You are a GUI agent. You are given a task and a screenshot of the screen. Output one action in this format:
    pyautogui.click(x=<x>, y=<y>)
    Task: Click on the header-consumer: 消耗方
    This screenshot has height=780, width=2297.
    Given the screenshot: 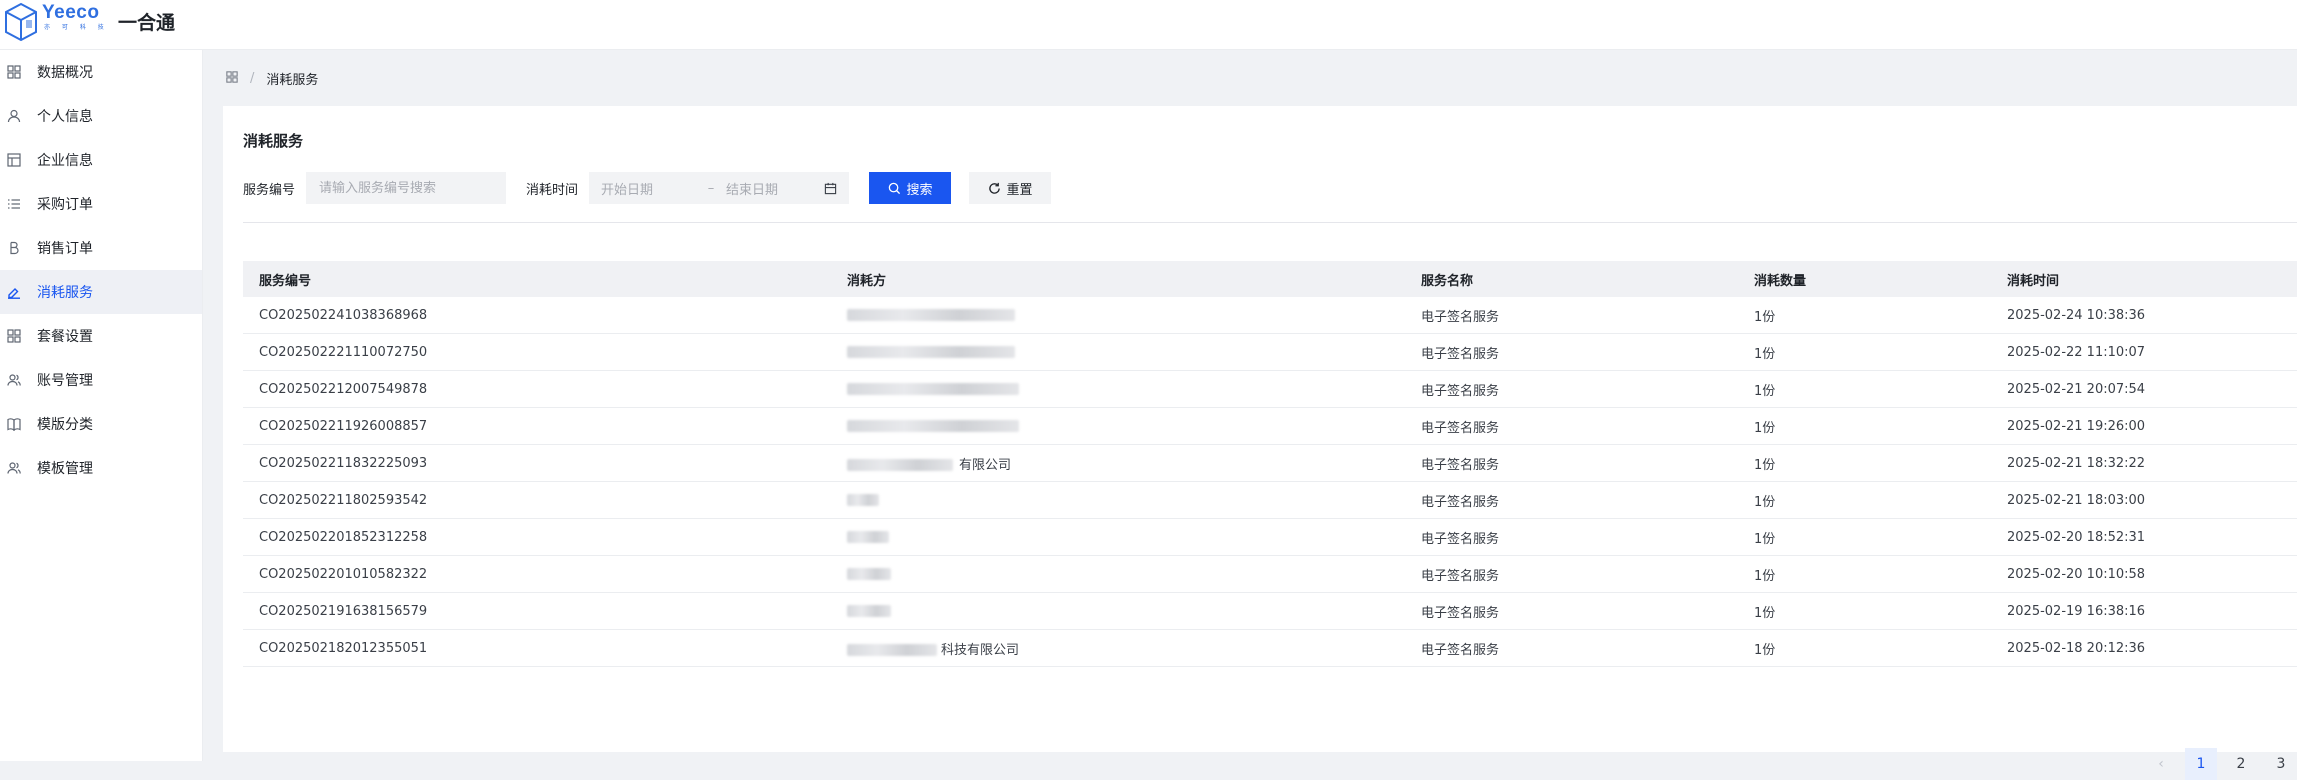 What is the action you would take?
    pyautogui.click(x=866, y=279)
    